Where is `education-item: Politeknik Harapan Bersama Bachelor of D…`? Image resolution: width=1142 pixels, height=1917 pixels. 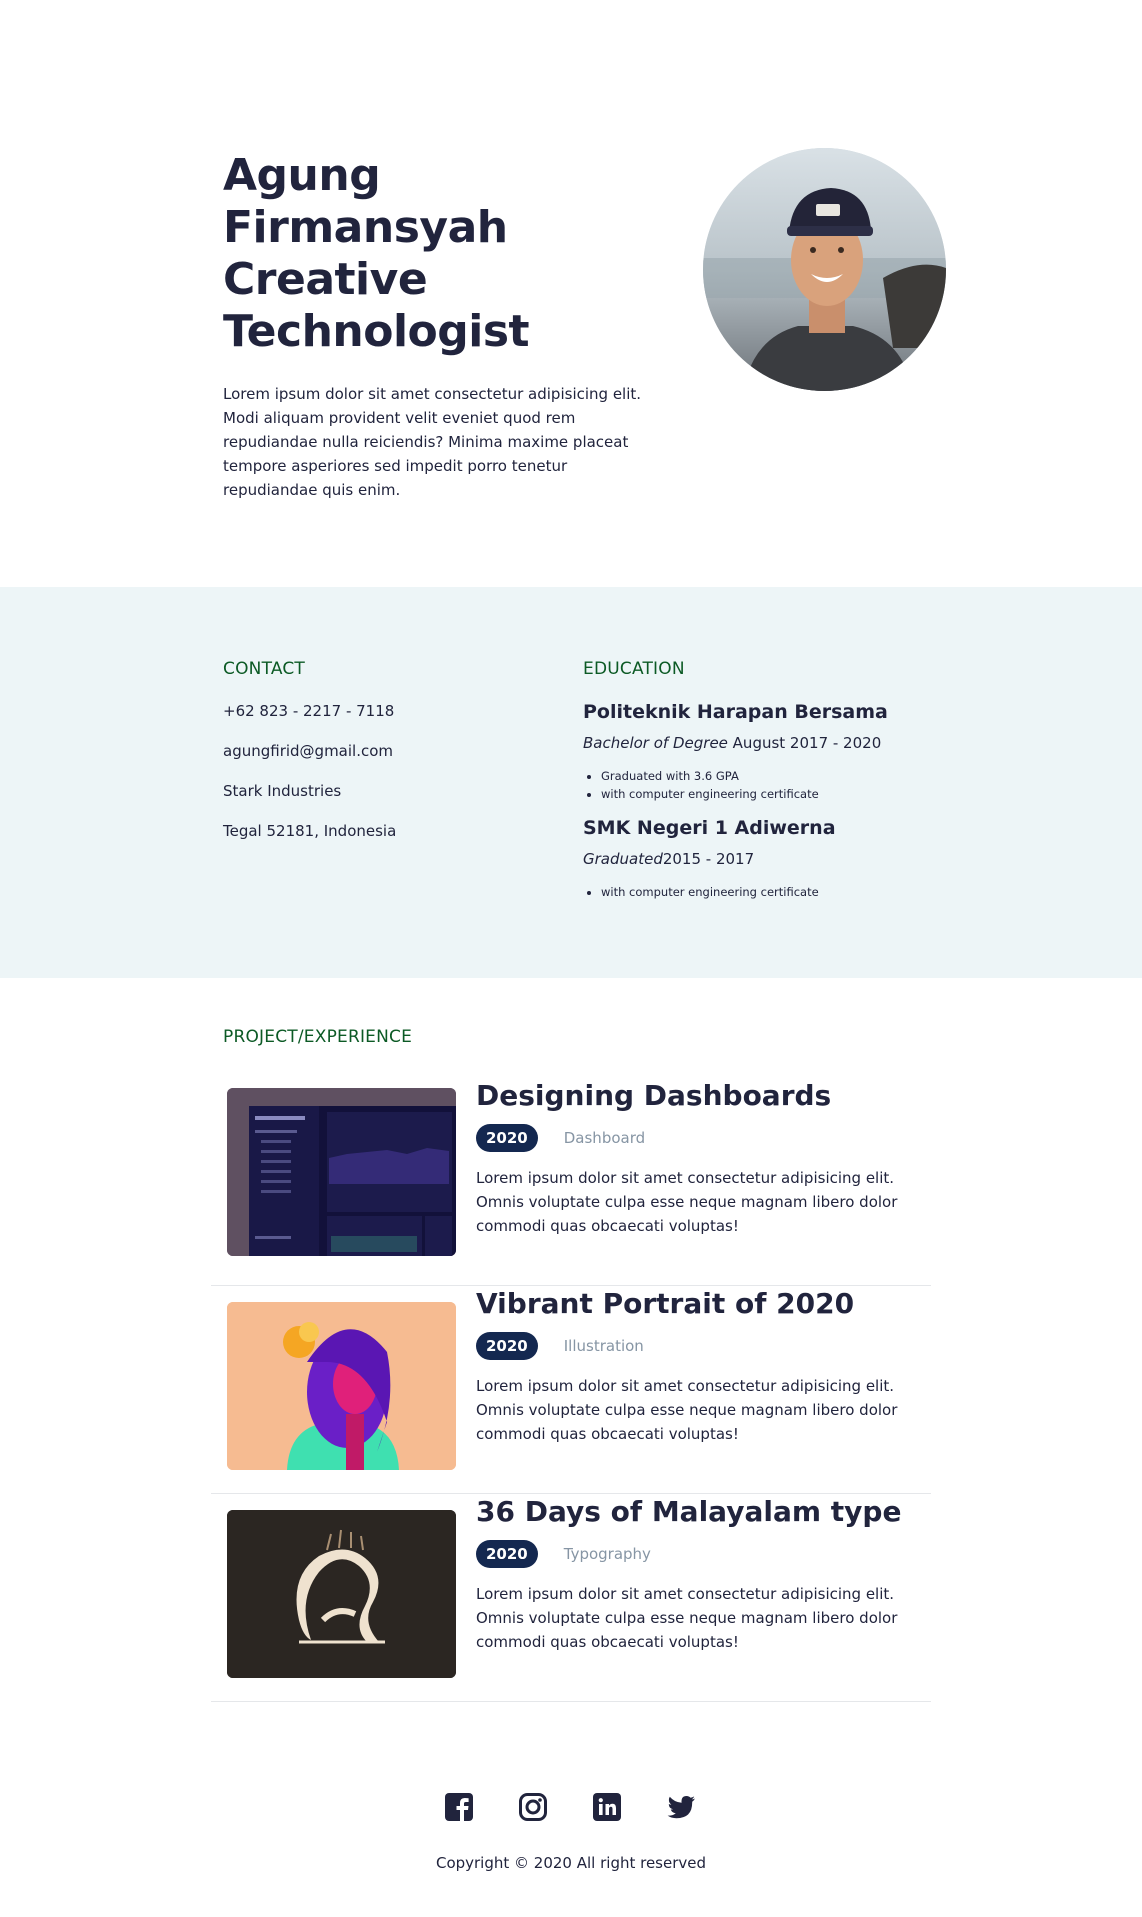
education-item: Politeknik Harapan Bersama Bachelor of D… is located at coordinates (773, 751).